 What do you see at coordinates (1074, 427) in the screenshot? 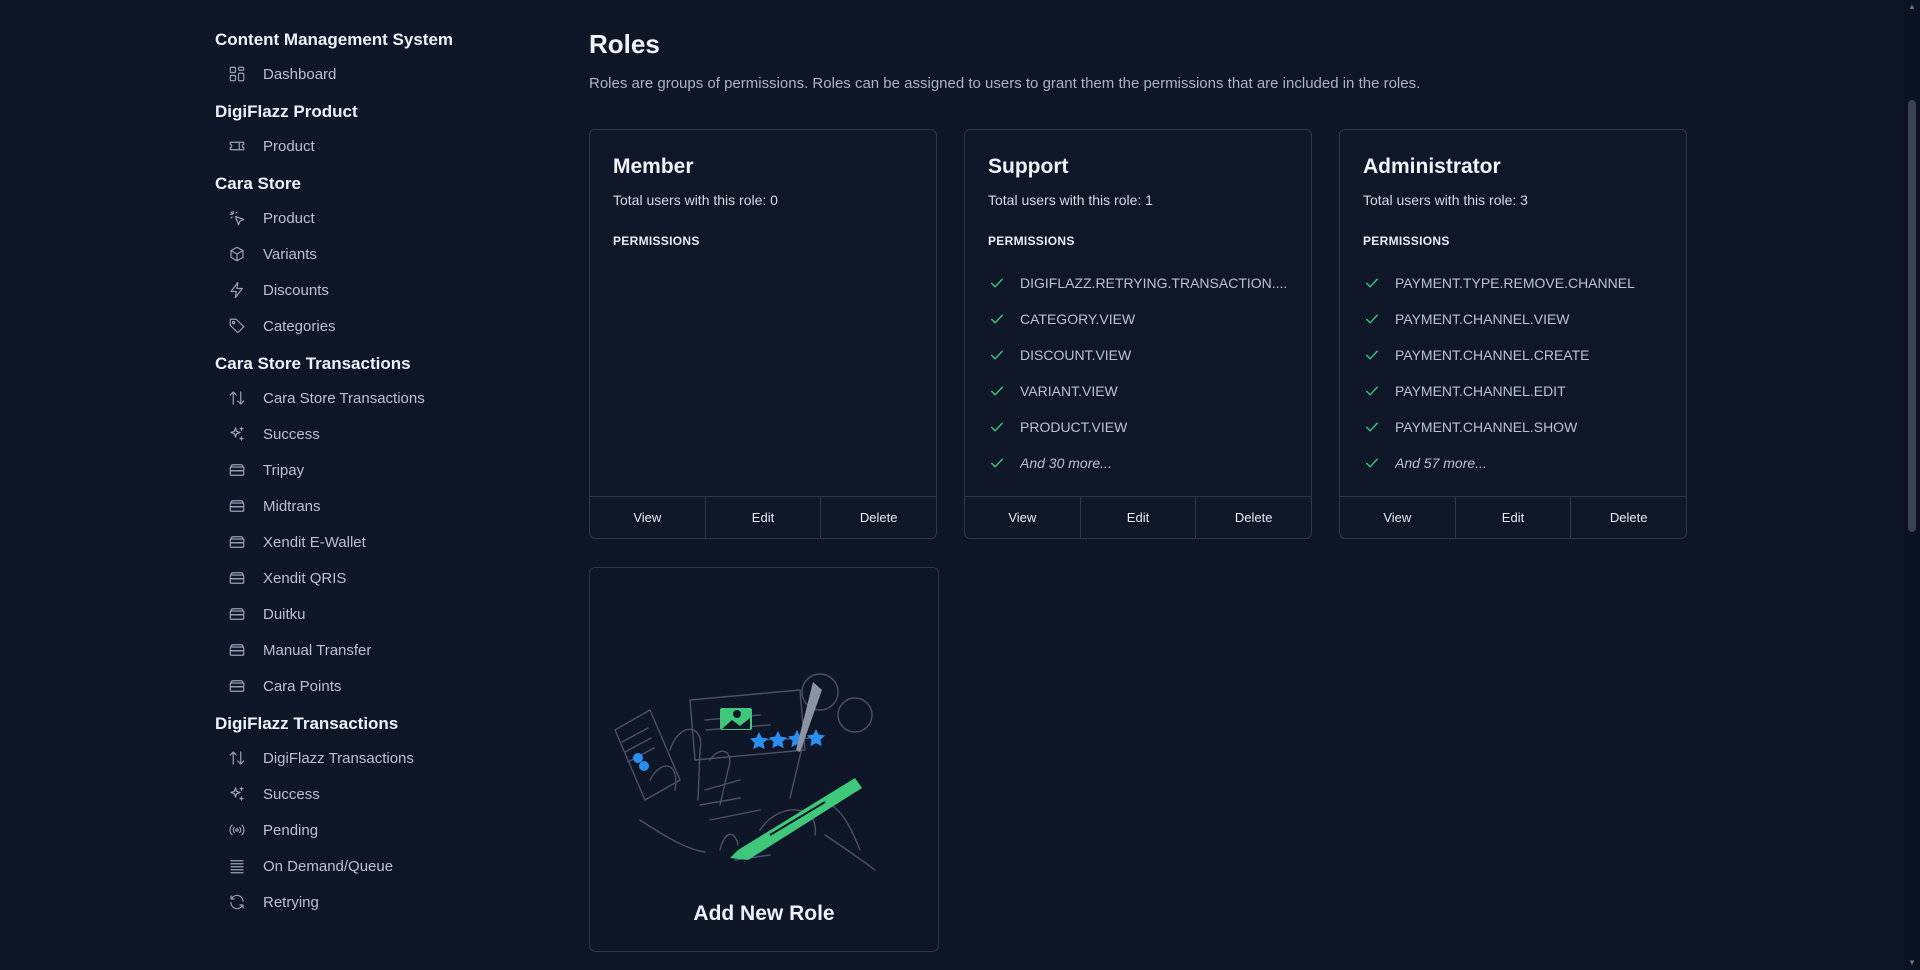
I see `permission-name: PRODUCT.VIEW` at bounding box center [1074, 427].